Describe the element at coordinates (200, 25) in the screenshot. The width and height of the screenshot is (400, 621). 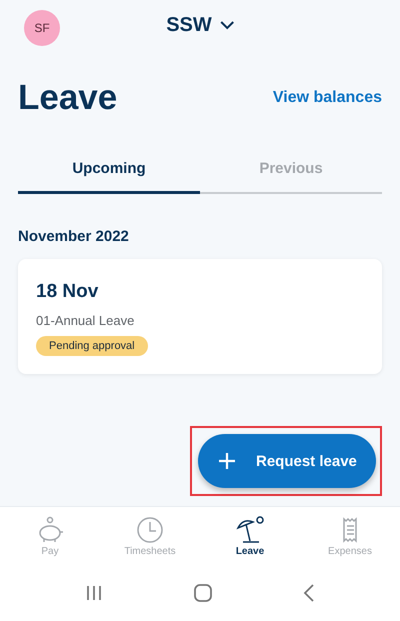
I see `organization-switcher: SSW` at that location.